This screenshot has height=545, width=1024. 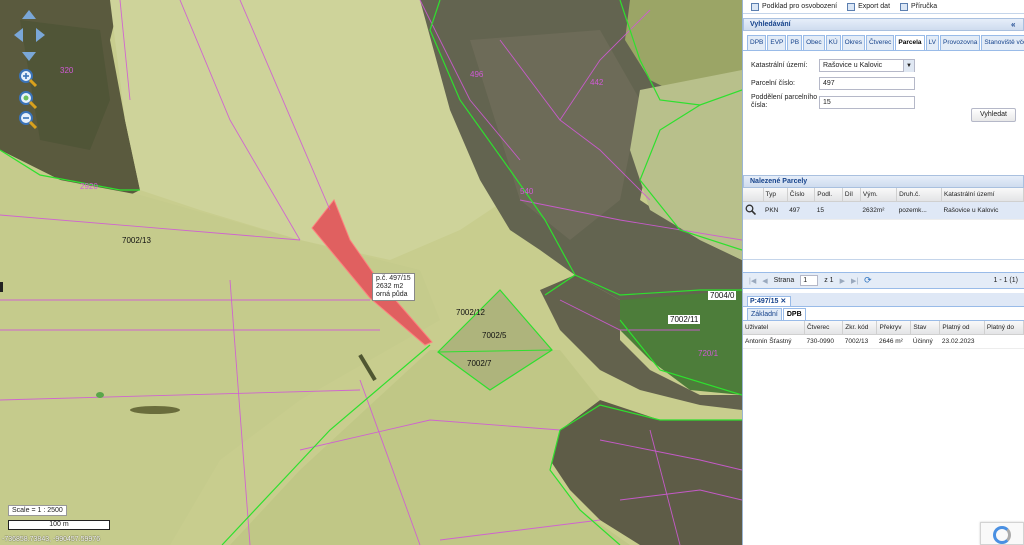 What do you see at coordinates (879, 195) in the screenshot?
I see `col-vym: Vým.` at bounding box center [879, 195].